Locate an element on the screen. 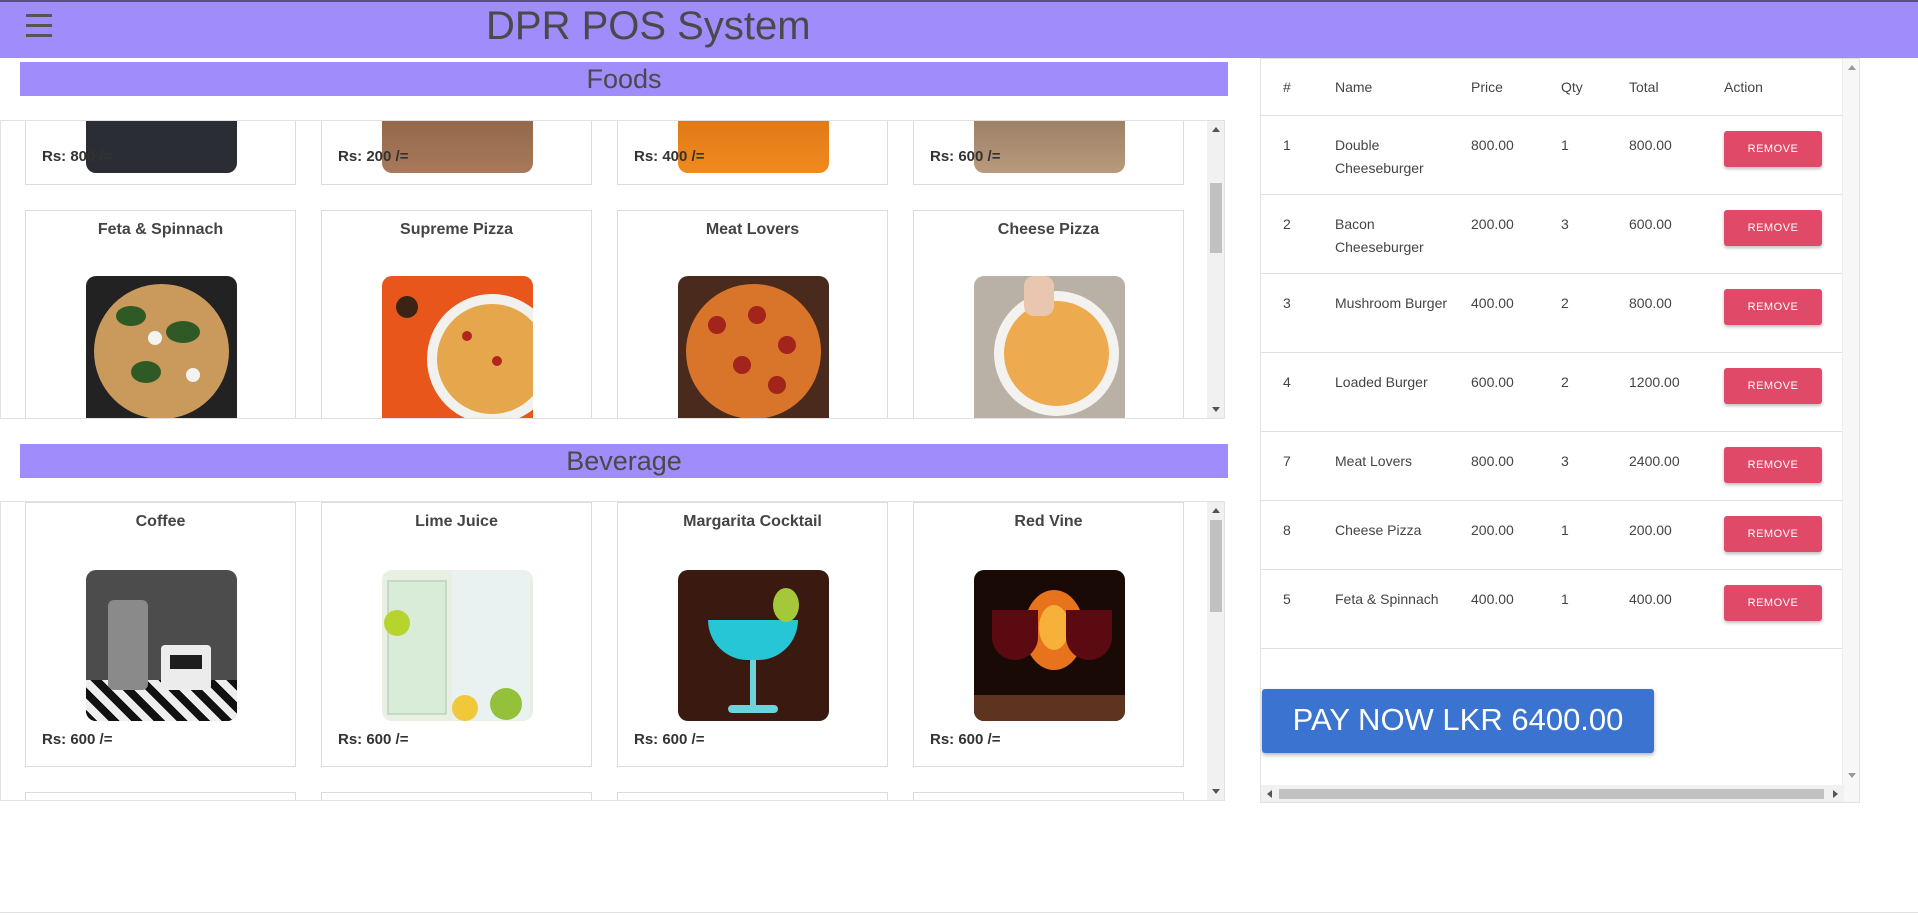 Image resolution: width=1918 pixels, height=915 pixels. product-card: Red Vine Rs: 600 /= is located at coordinates (1048, 634).